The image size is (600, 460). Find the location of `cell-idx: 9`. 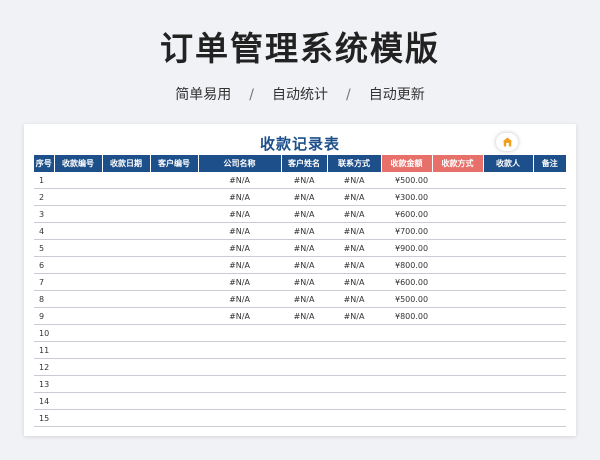

cell-idx: 9 is located at coordinates (44, 316).